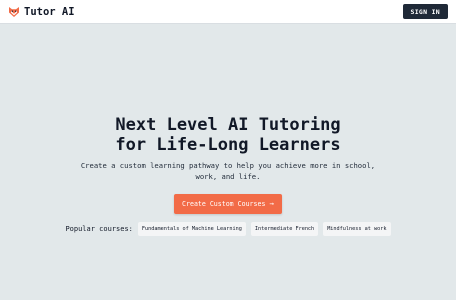 Image resolution: width=456 pixels, height=300 pixels. What do you see at coordinates (49, 11) in the screenshot?
I see `brand-name: Tutor AI` at bounding box center [49, 11].